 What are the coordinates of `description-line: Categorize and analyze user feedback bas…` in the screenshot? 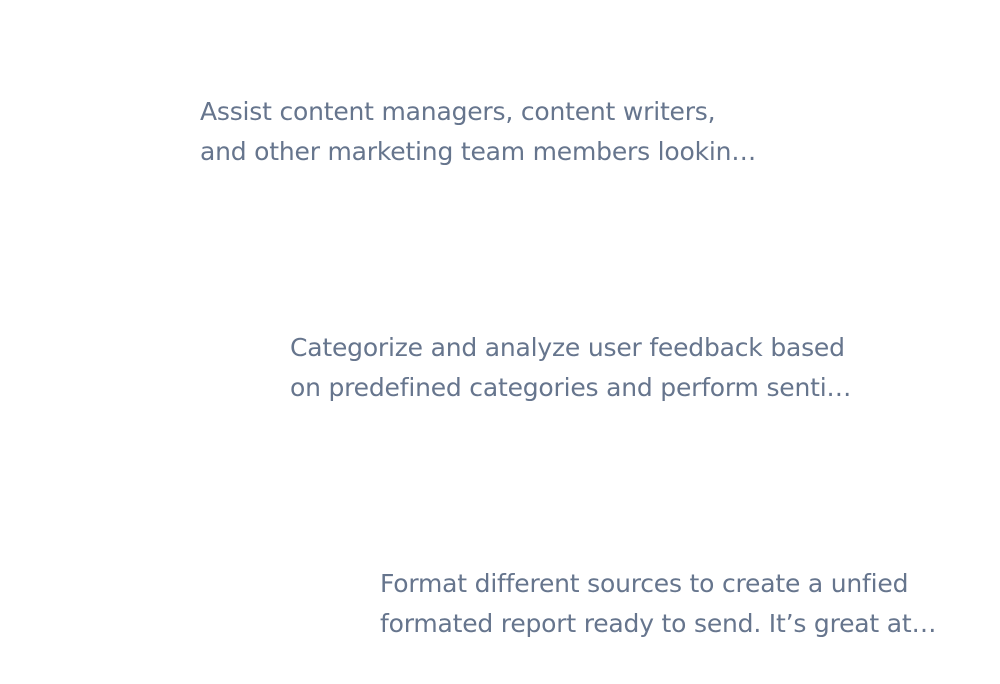 It's located at (567, 347).